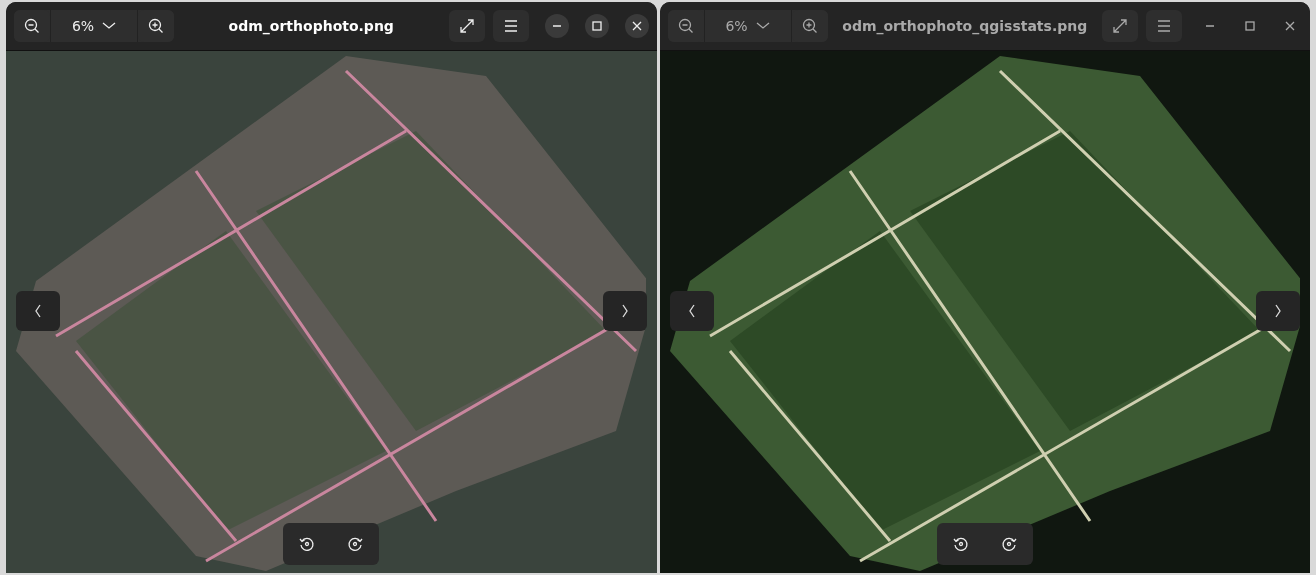  Describe the element at coordinates (965, 26) in the screenshot. I see `window-title: odm_orthophoto_qgisstats.png` at that location.